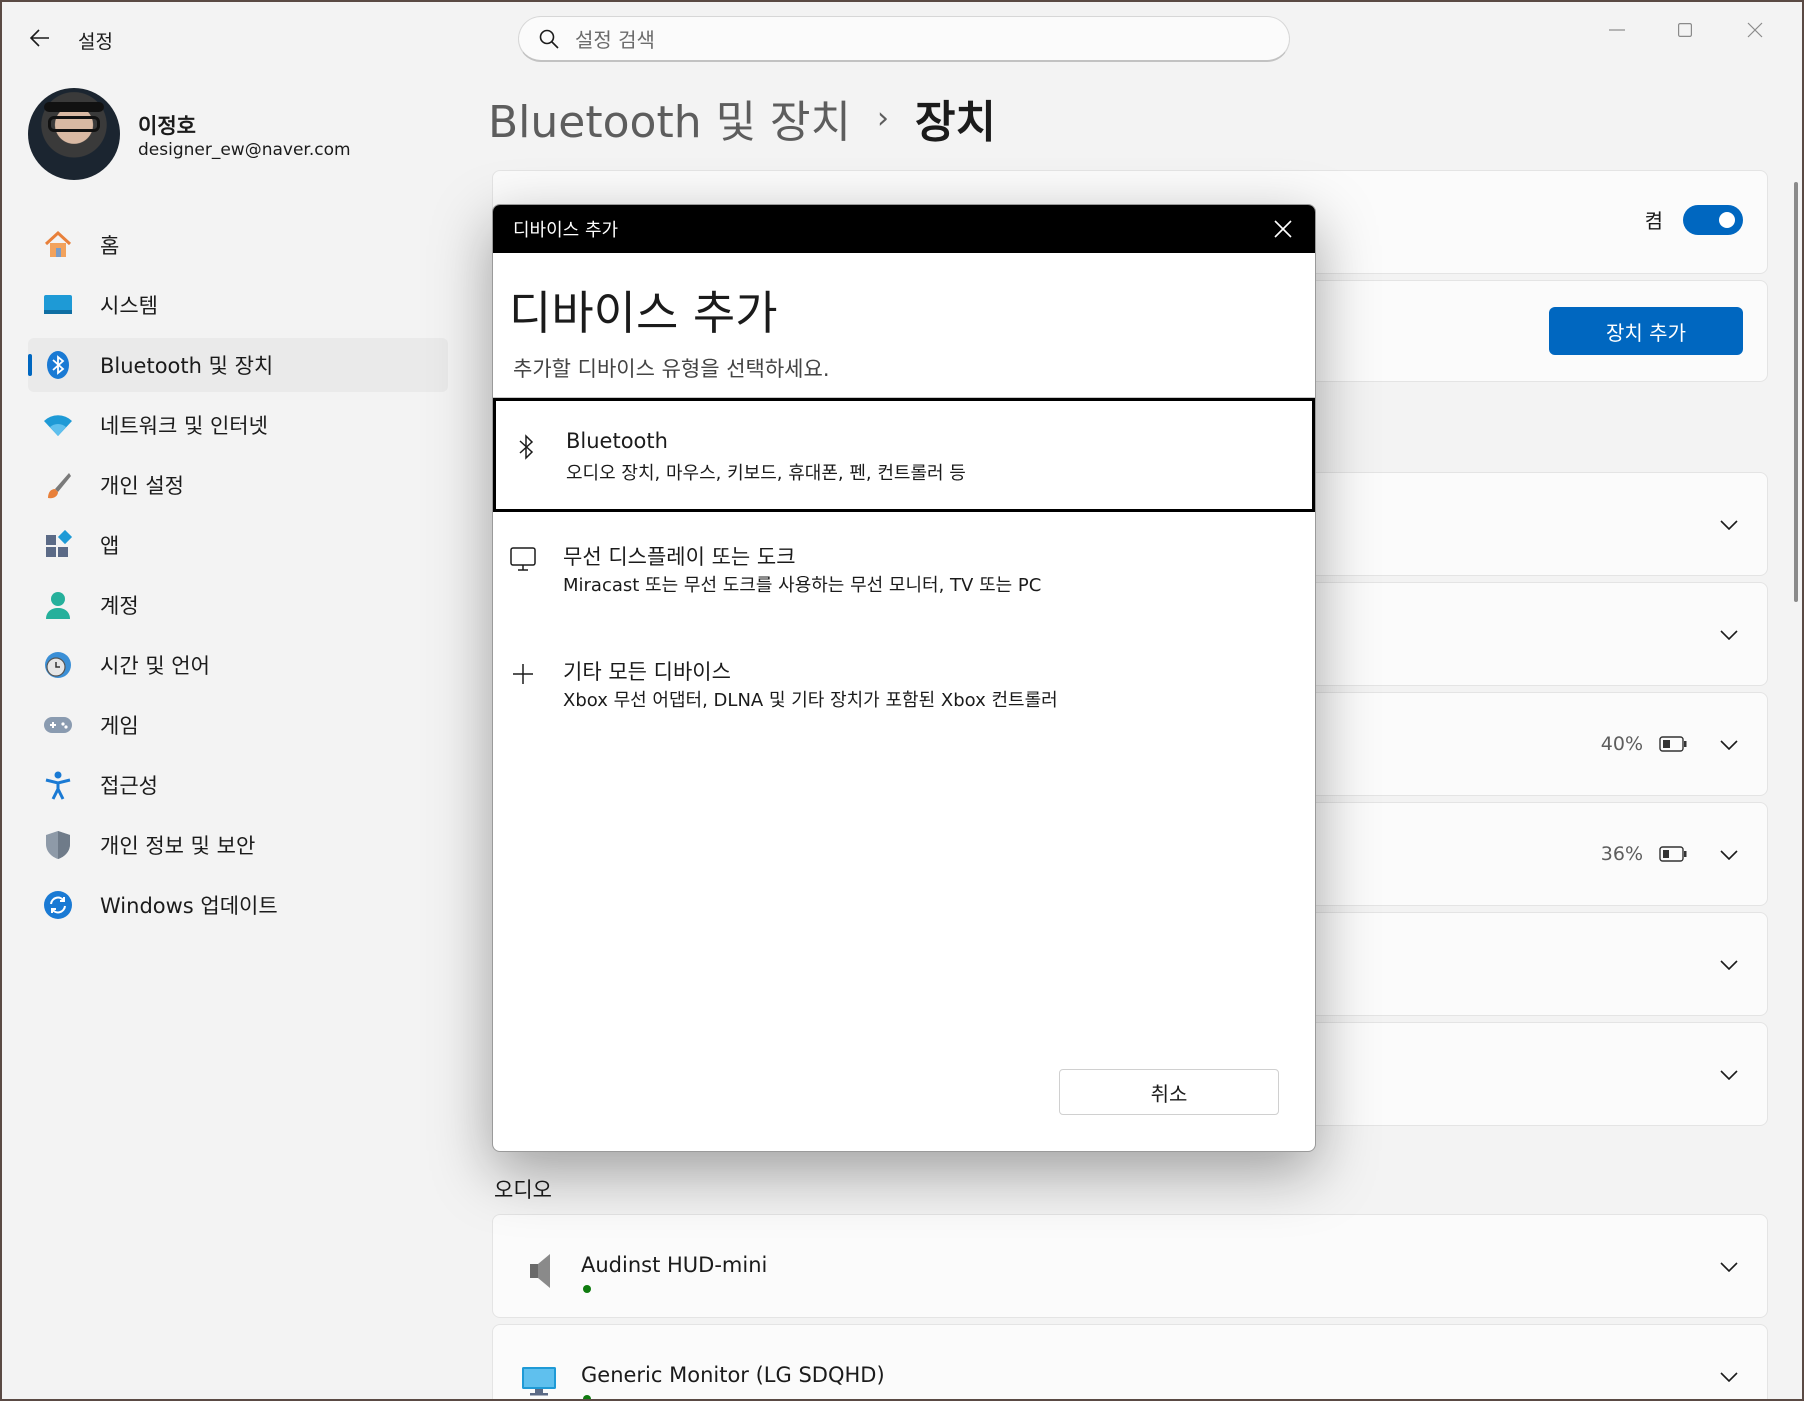  What do you see at coordinates (58, 905) in the screenshot?
I see `update-icon` at bounding box center [58, 905].